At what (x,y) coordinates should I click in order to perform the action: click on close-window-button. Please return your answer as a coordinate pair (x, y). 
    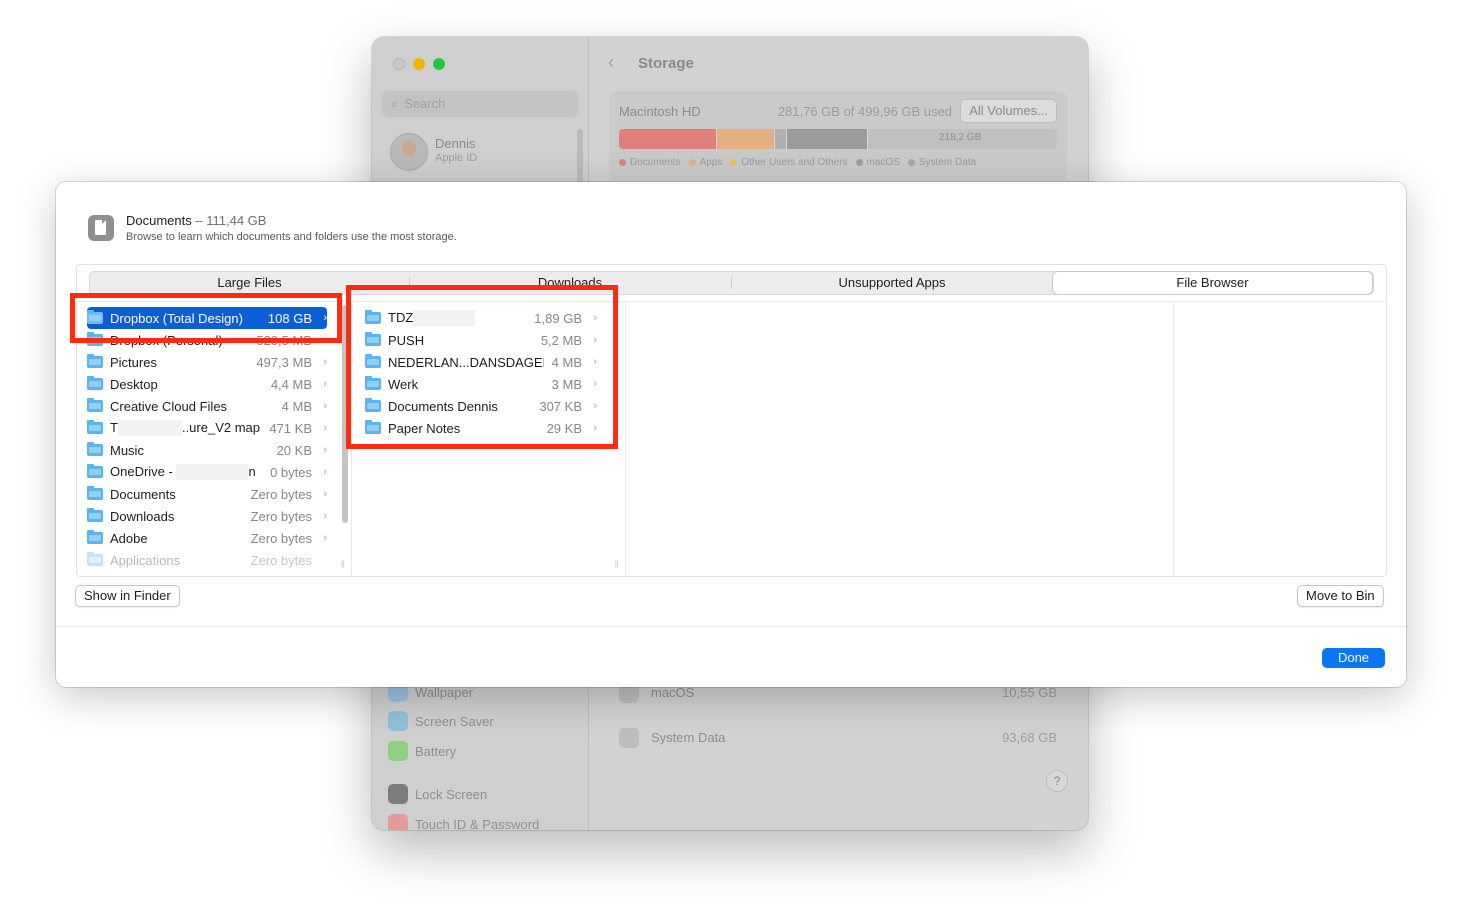
    Looking at the image, I should click on (399, 64).